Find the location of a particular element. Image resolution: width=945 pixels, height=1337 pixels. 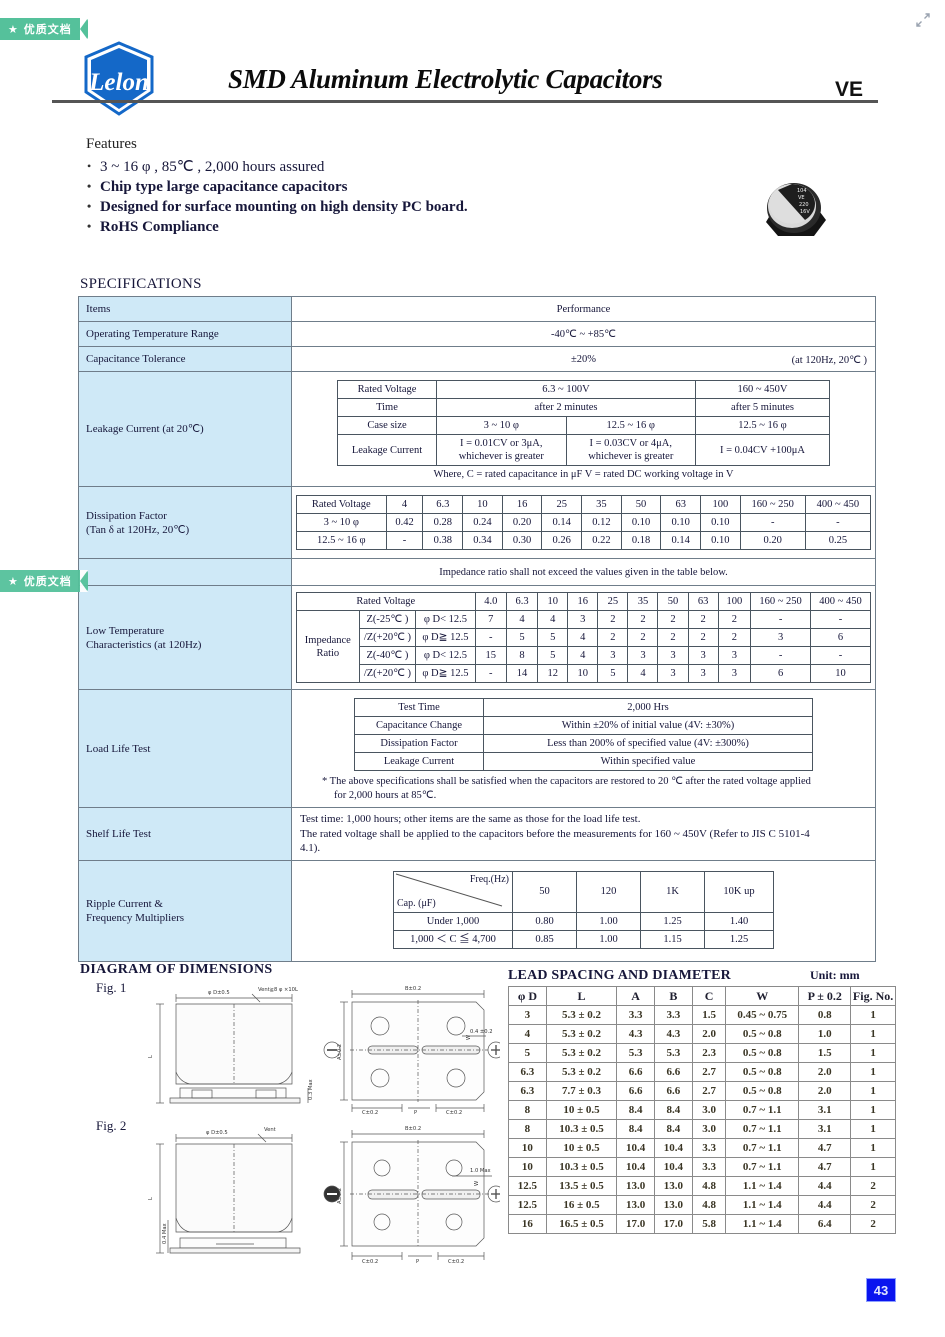

expand-icon is located at coordinates (923, 20).